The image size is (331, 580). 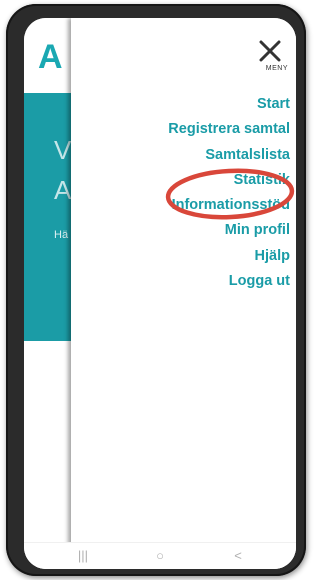 I want to click on close-icon, so click(x=270, y=51).